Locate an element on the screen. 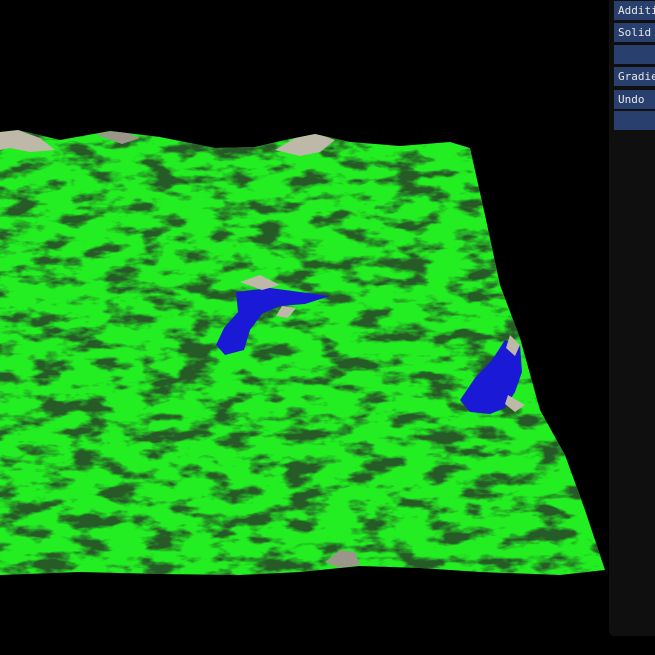  undo-button: Undo is located at coordinates (634, 99).